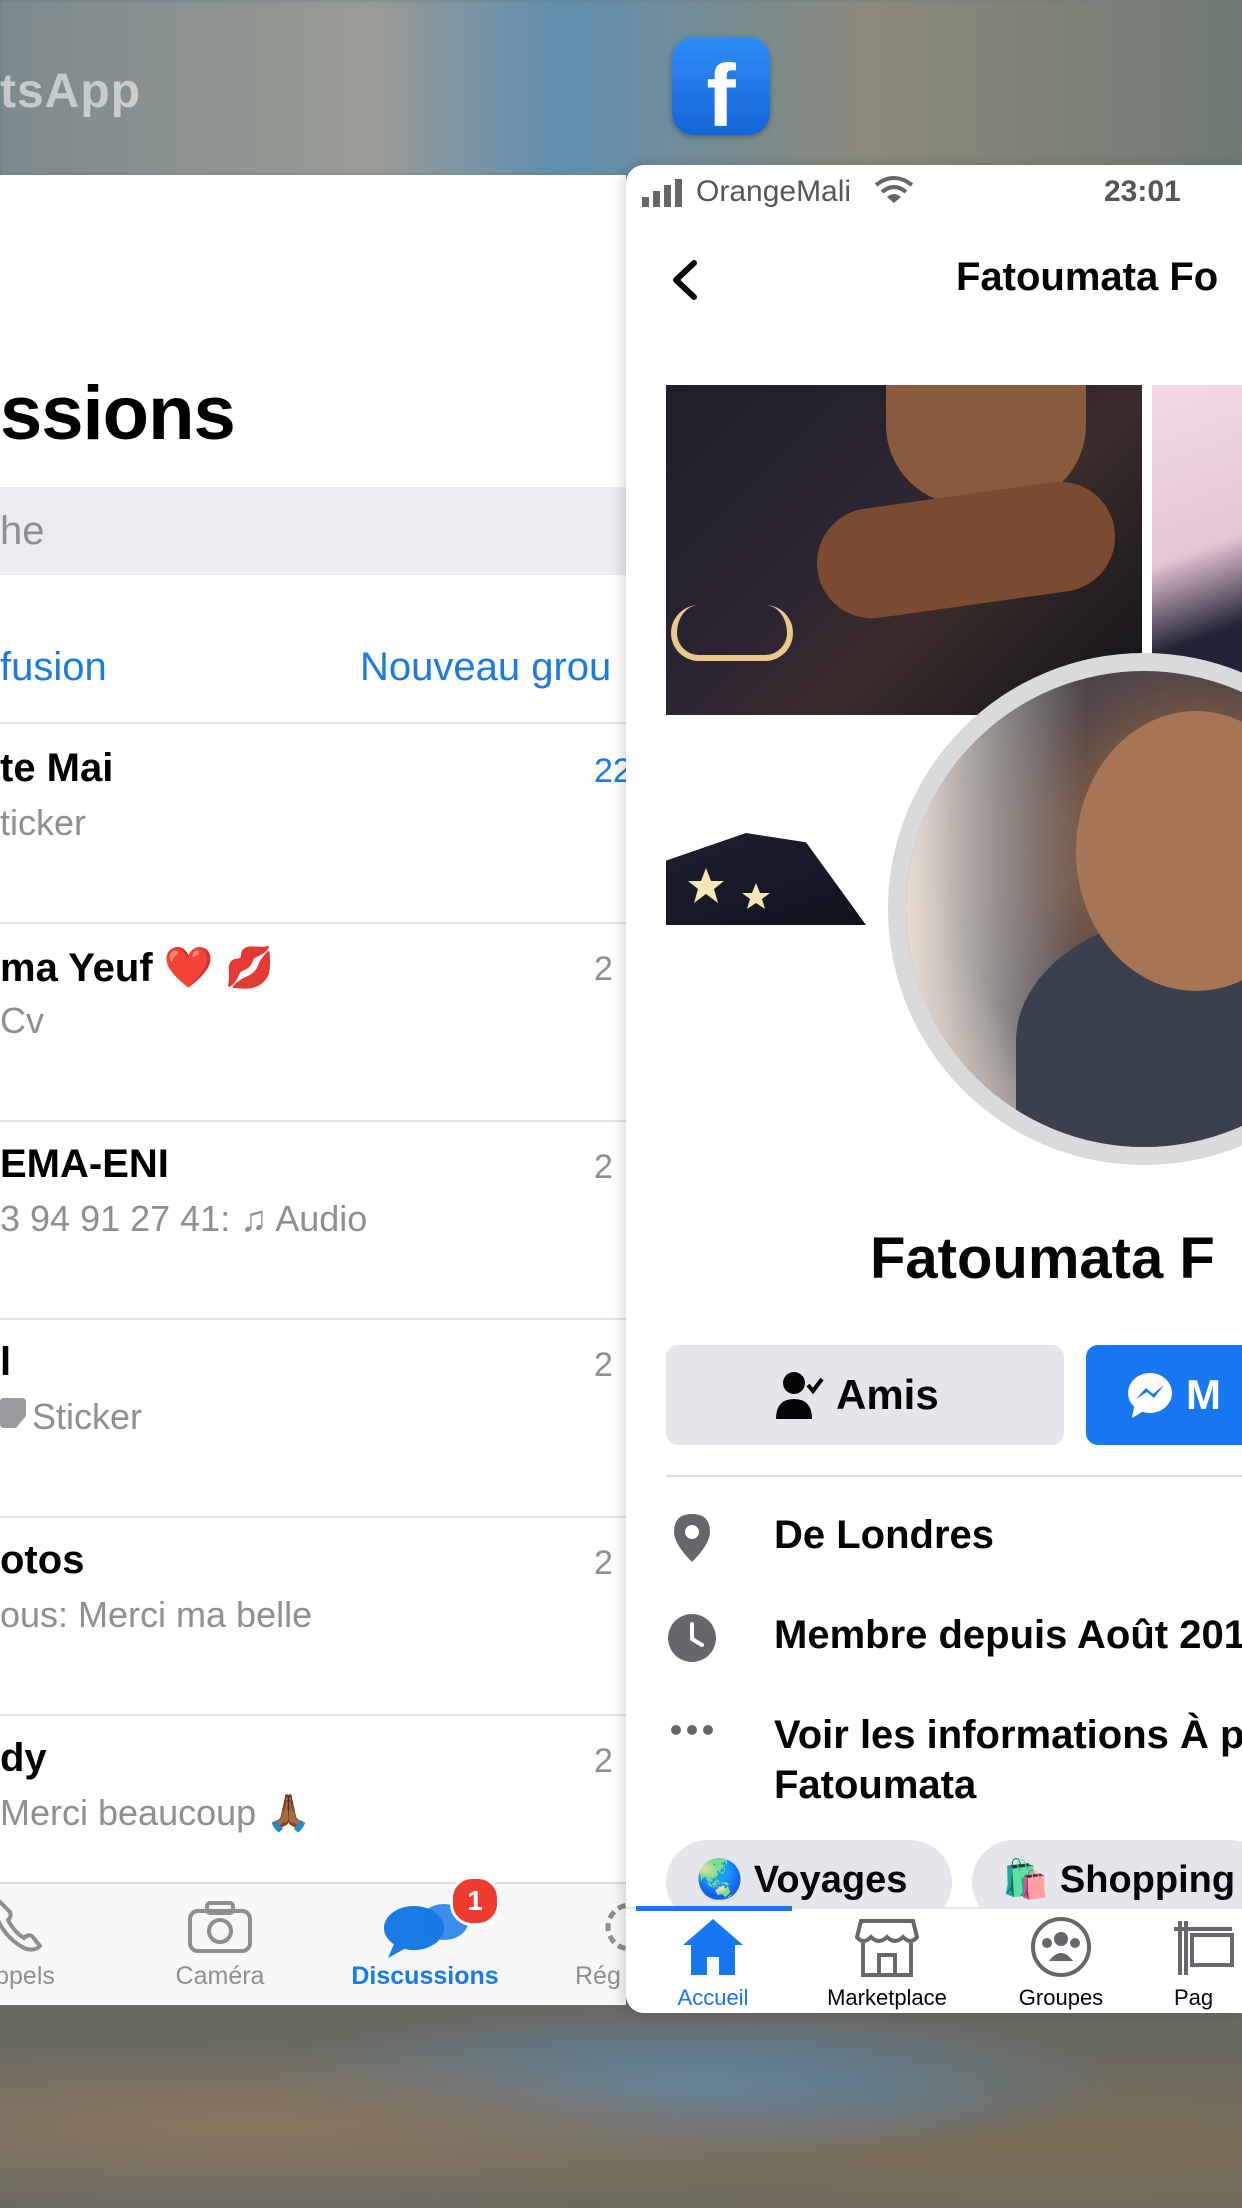 The width and height of the screenshot is (1242, 2208). What do you see at coordinates (27, 1976) in the screenshot?
I see `tab-label: ppels` at bounding box center [27, 1976].